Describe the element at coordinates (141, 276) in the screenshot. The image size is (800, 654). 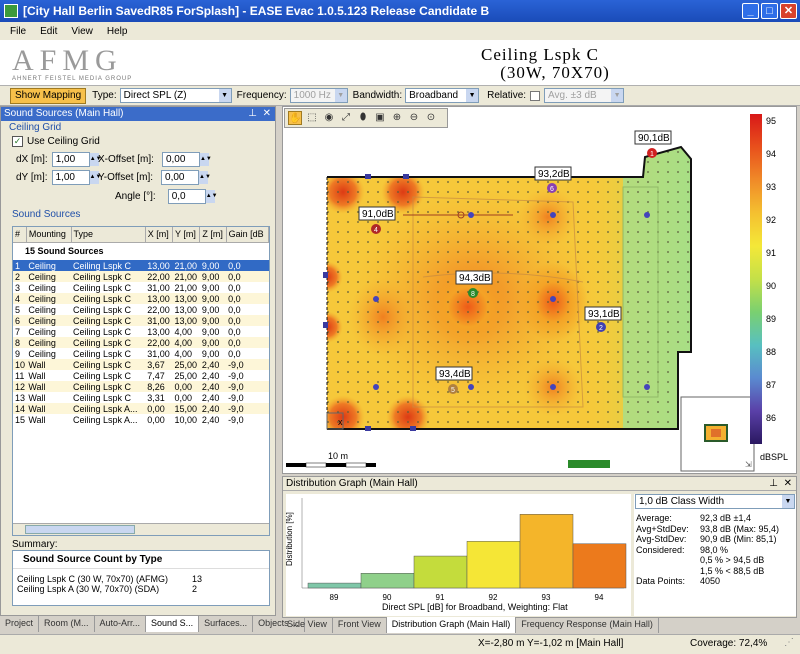
I see `table-row: 2 Ceiling Ceiling Lspk C 22,00 21,00 9,00 0,0` at that location.